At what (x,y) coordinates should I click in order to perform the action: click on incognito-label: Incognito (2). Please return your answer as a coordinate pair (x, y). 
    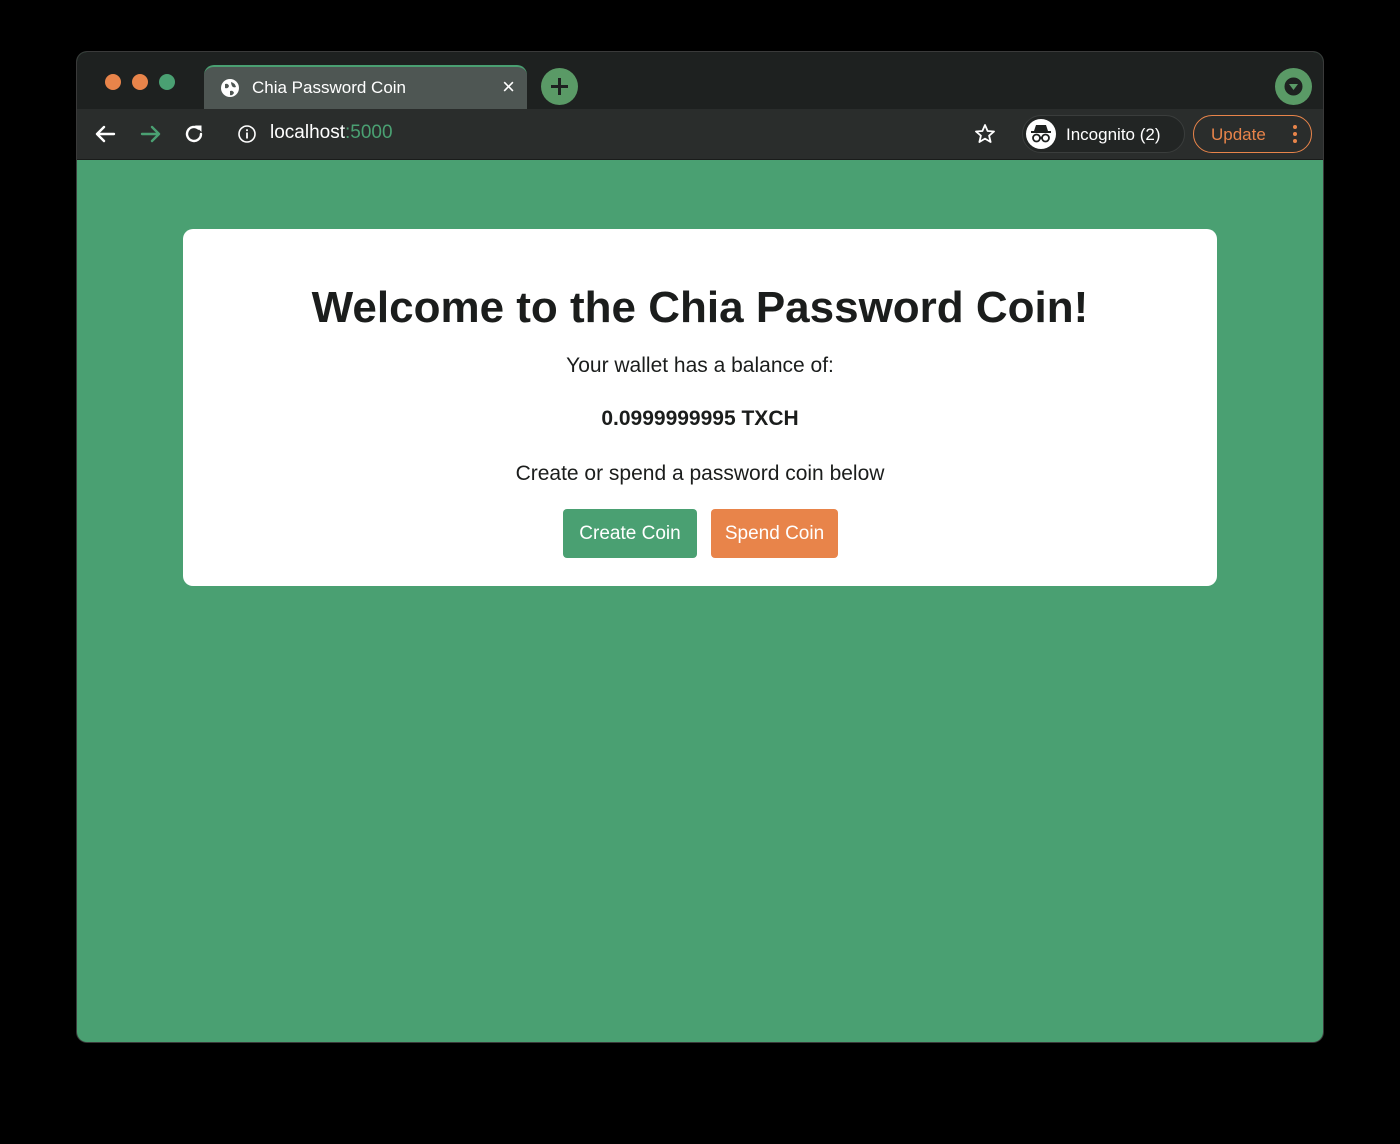
    Looking at the image, I should click on (1113, 134).